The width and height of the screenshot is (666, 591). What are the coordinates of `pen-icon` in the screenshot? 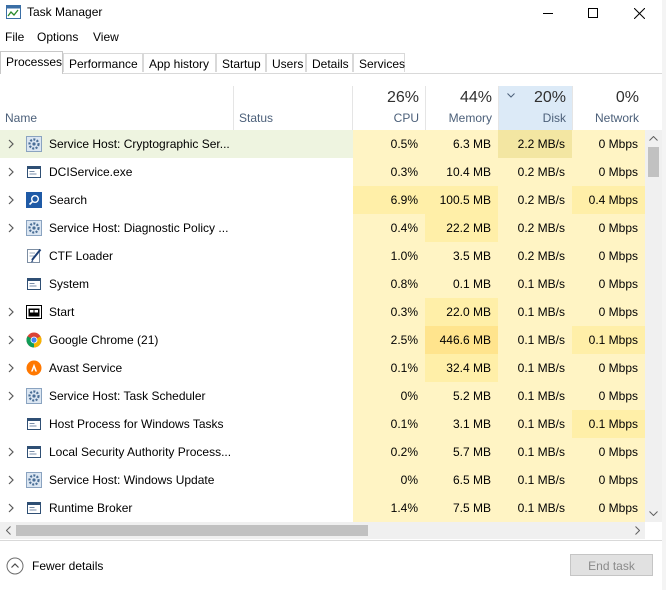 It's located at (34, 256).